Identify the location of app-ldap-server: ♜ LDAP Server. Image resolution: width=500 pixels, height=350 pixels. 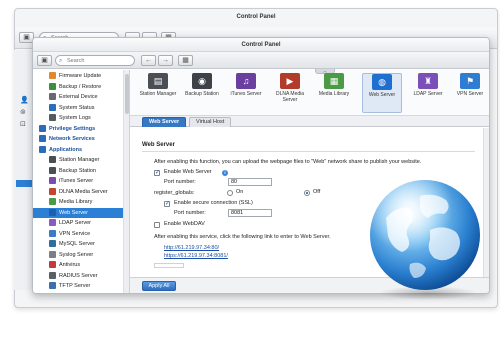
(428, 85).